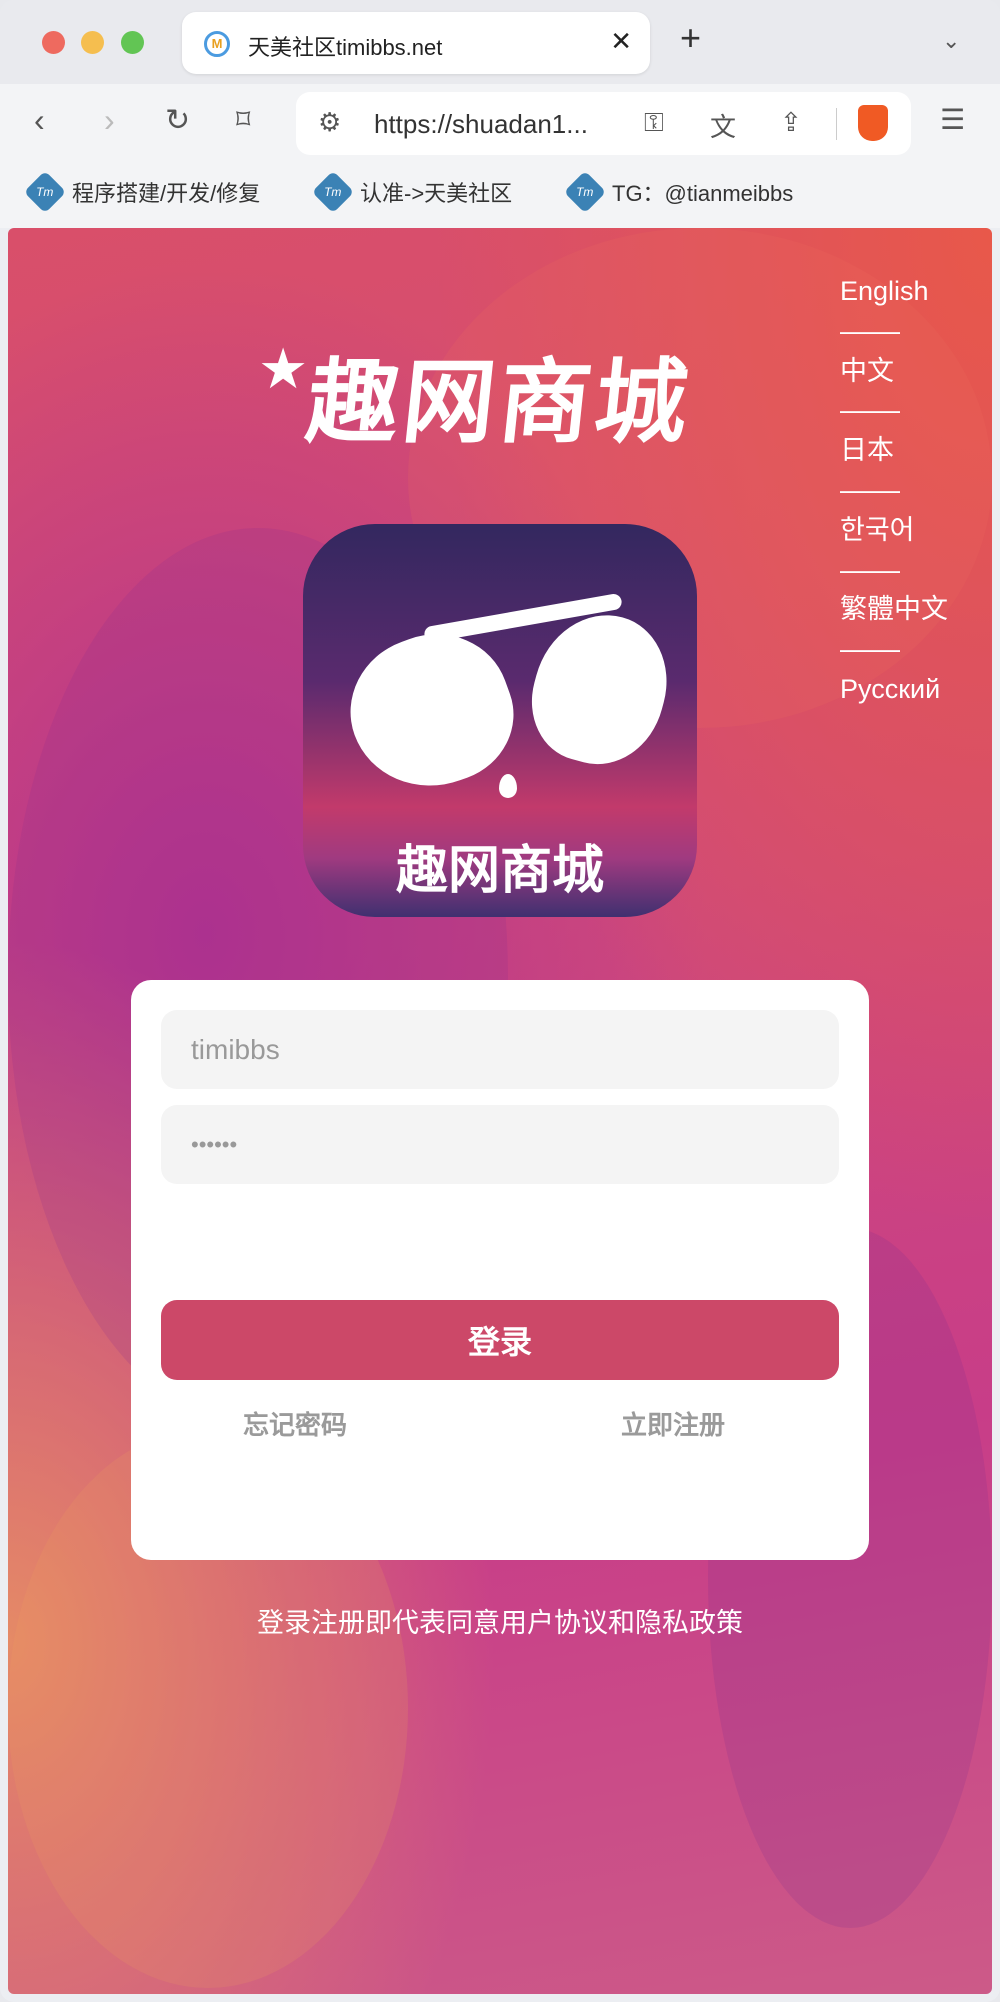 This screenshot has height=2002, width=1000. What do you see at coordinates (217, 44) in the screenshot?
I see `site-favicon-icon: M` at bounding box center [217, 44].